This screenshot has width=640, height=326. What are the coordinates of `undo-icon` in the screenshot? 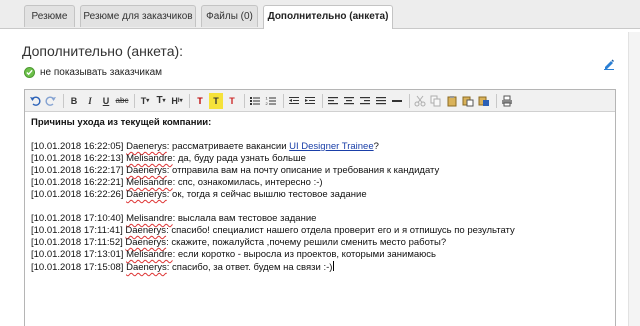 It's located at (35, 101).